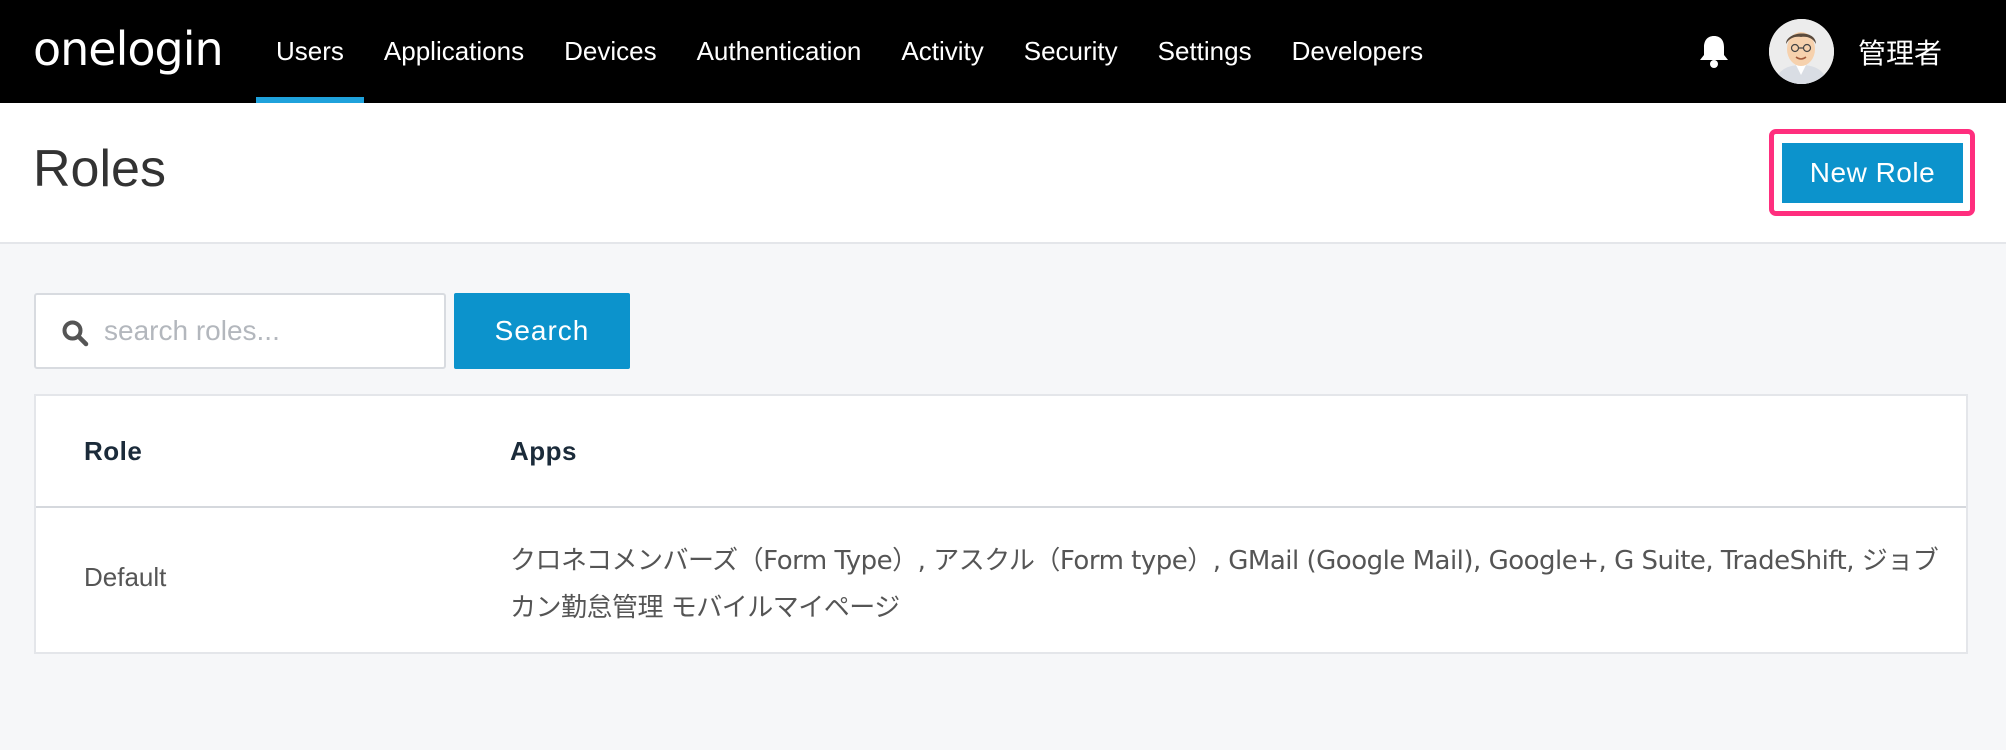  What do you see at coordinates (1001, 452) in the screenshot?
I see `table-header: Role Apps` at bounding box center [1001, 452].